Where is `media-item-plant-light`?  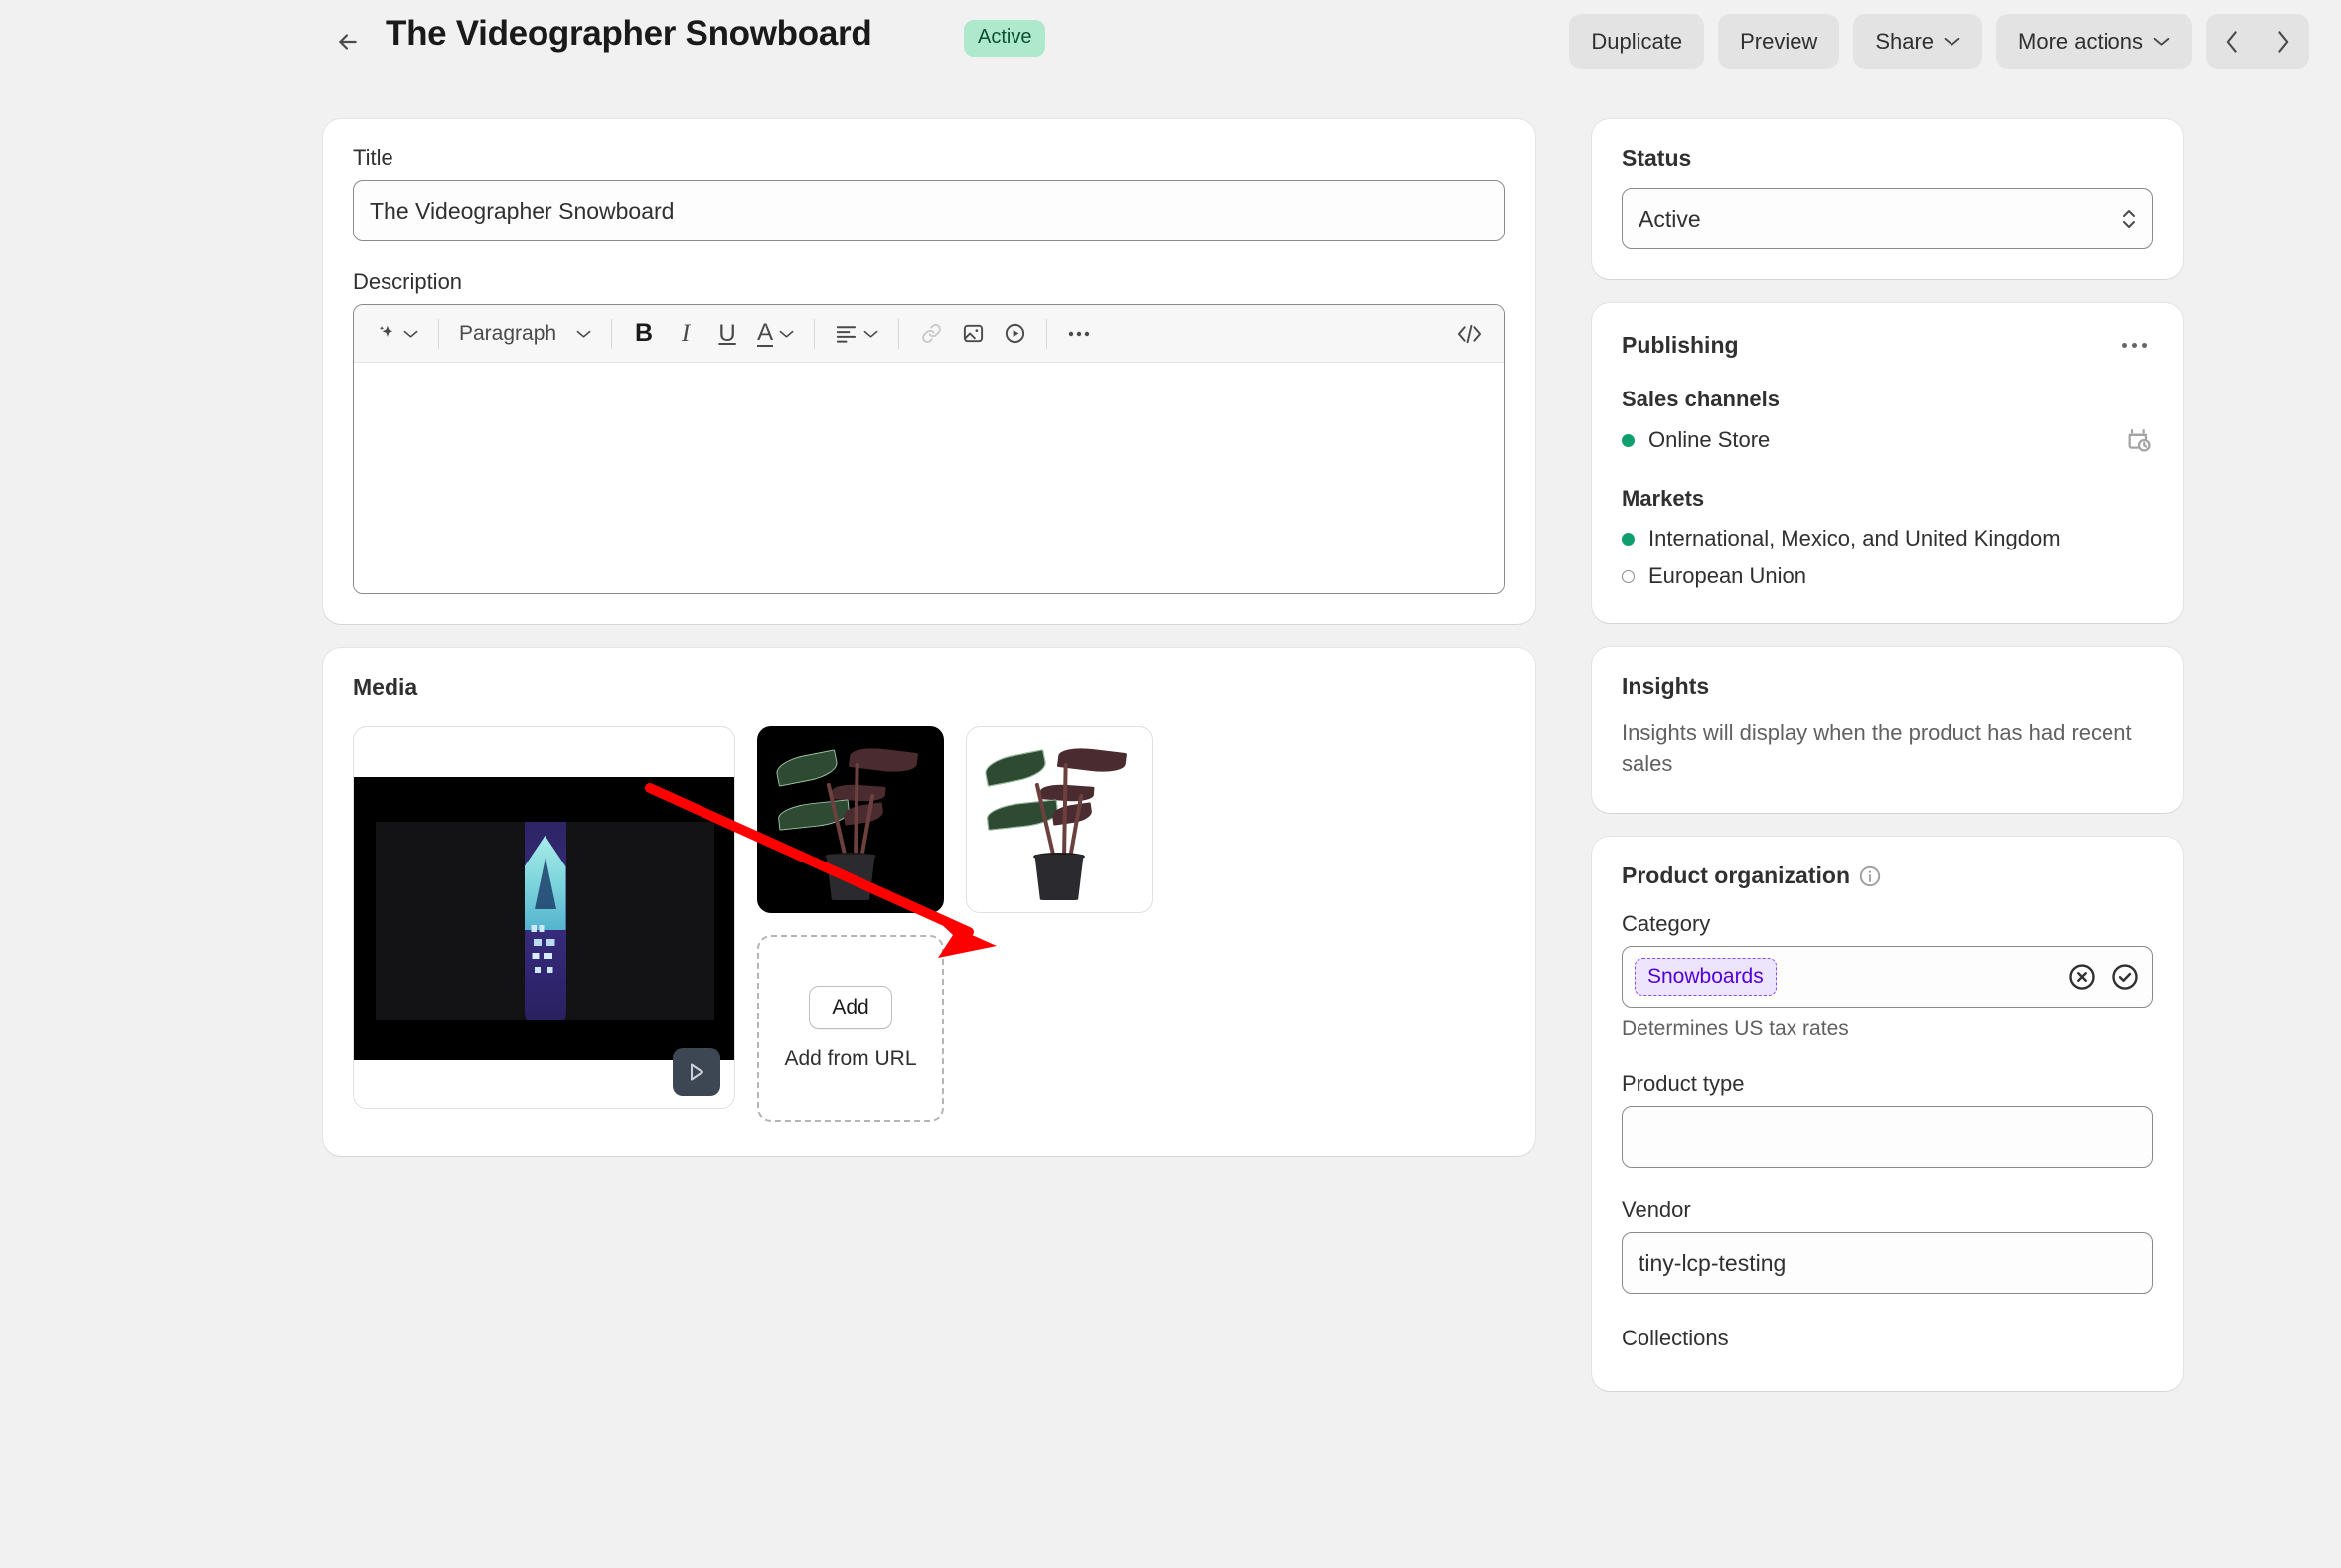
media-item-plant-light is located at coordinates (1059, 820).